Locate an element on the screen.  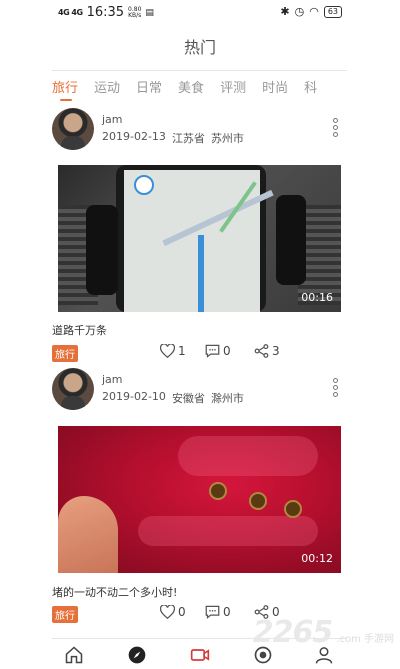
network-speed-unit: KB/s is located at coordinates (135, 15).